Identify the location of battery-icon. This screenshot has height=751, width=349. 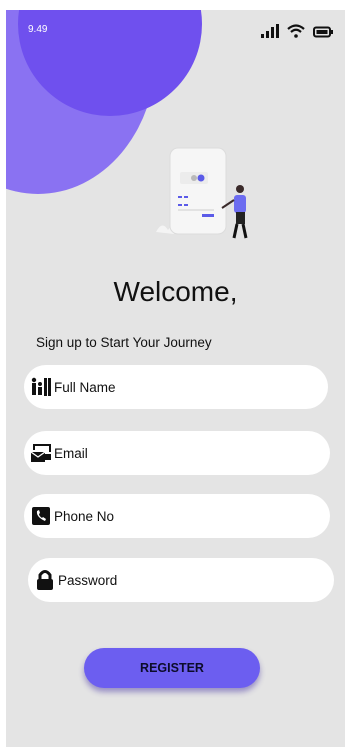
(323, 34).